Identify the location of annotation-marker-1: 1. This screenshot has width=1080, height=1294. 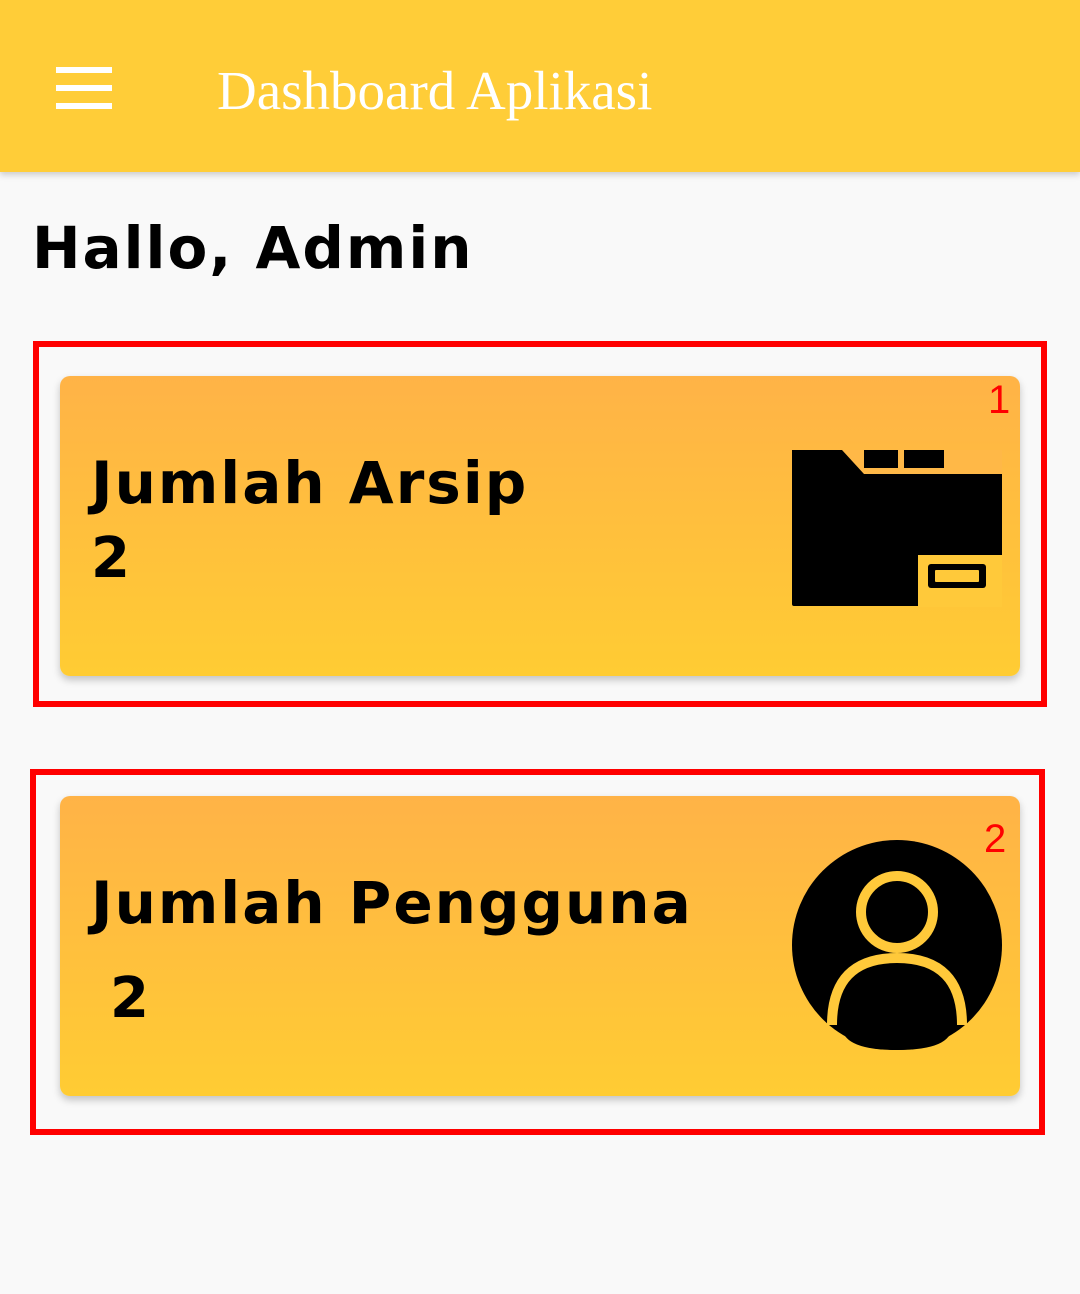
(999, 400).